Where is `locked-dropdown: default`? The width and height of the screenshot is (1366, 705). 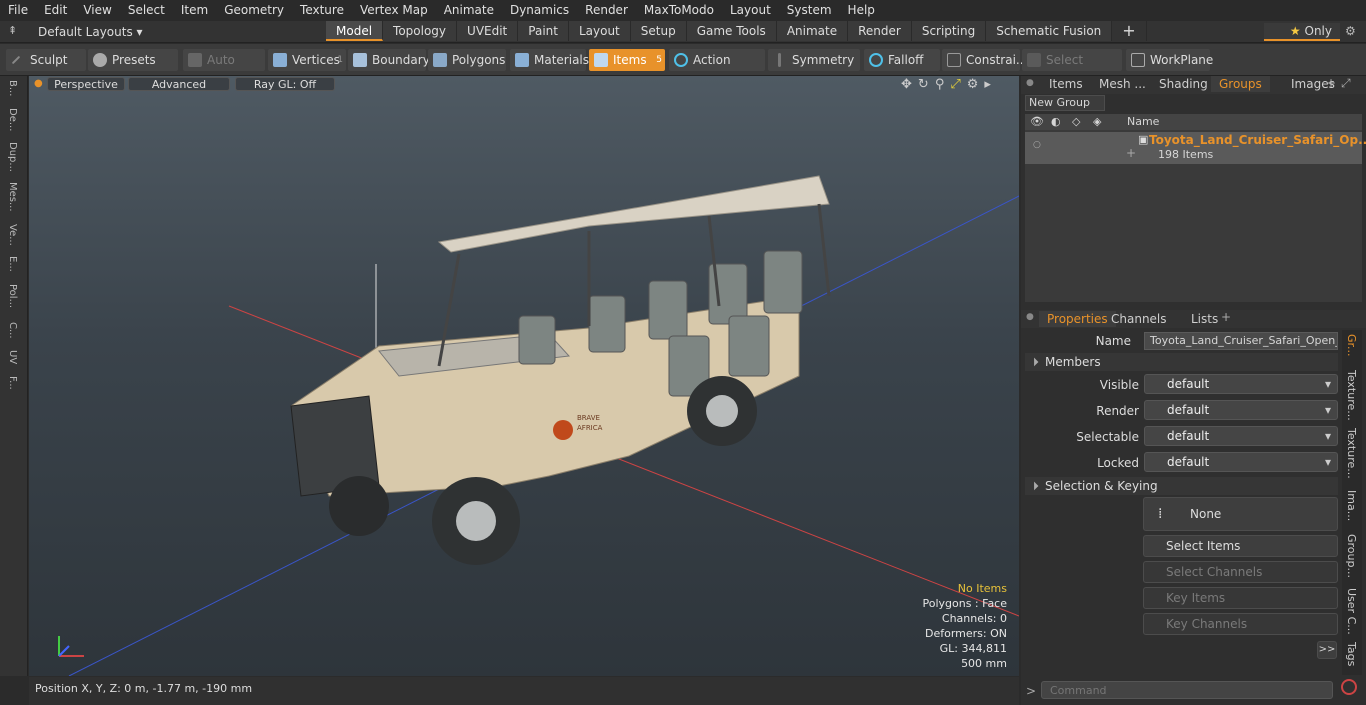
locked-dropdown: default is located at coordinates (1241, 462).